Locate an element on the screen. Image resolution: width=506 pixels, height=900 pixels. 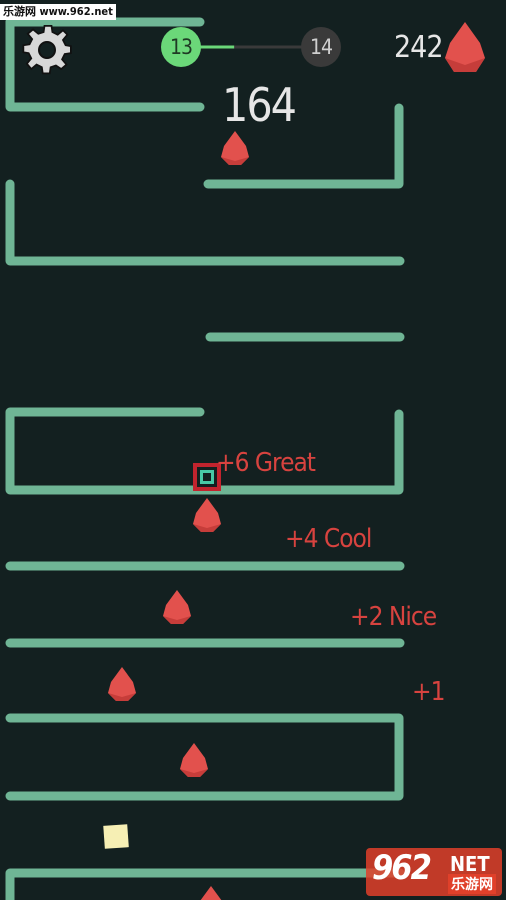
score-popup: +2 Nice is located at coordinates (393, 617).